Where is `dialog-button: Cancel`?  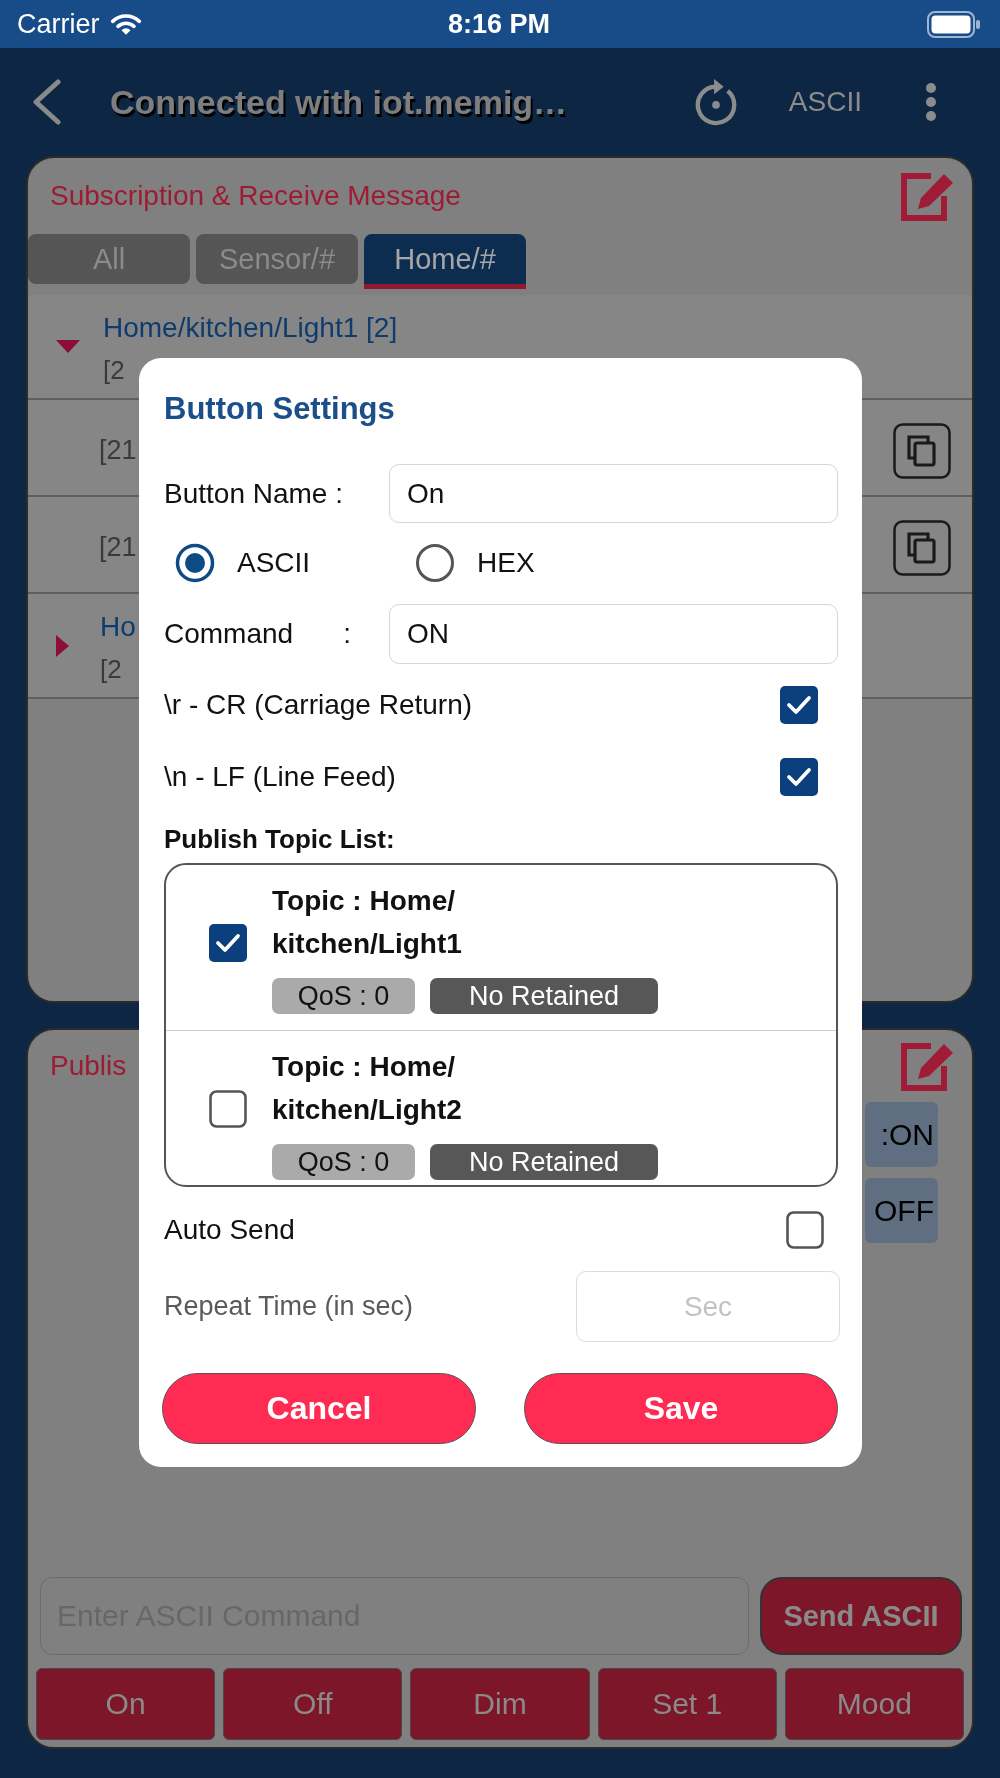
dialog-button: Cancel is located at coordinates (319, 1408).